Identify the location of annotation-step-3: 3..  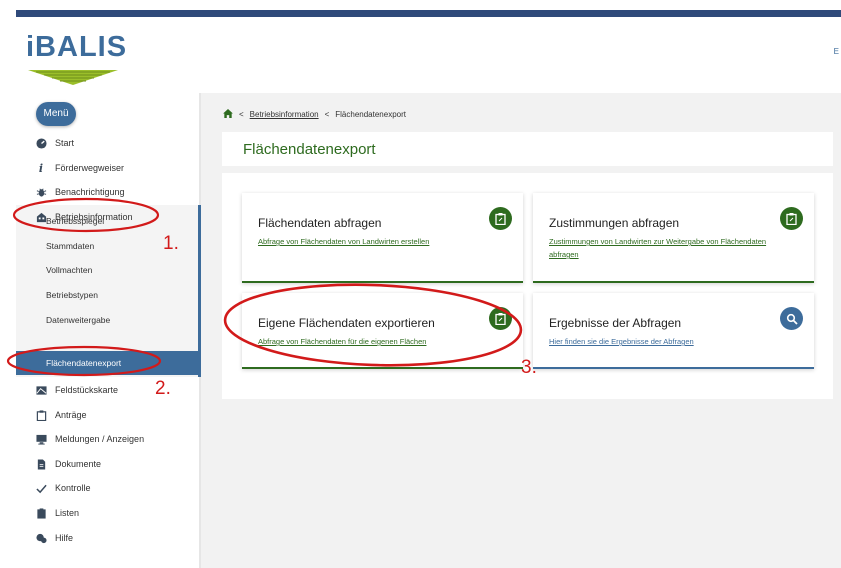
(529, 367).